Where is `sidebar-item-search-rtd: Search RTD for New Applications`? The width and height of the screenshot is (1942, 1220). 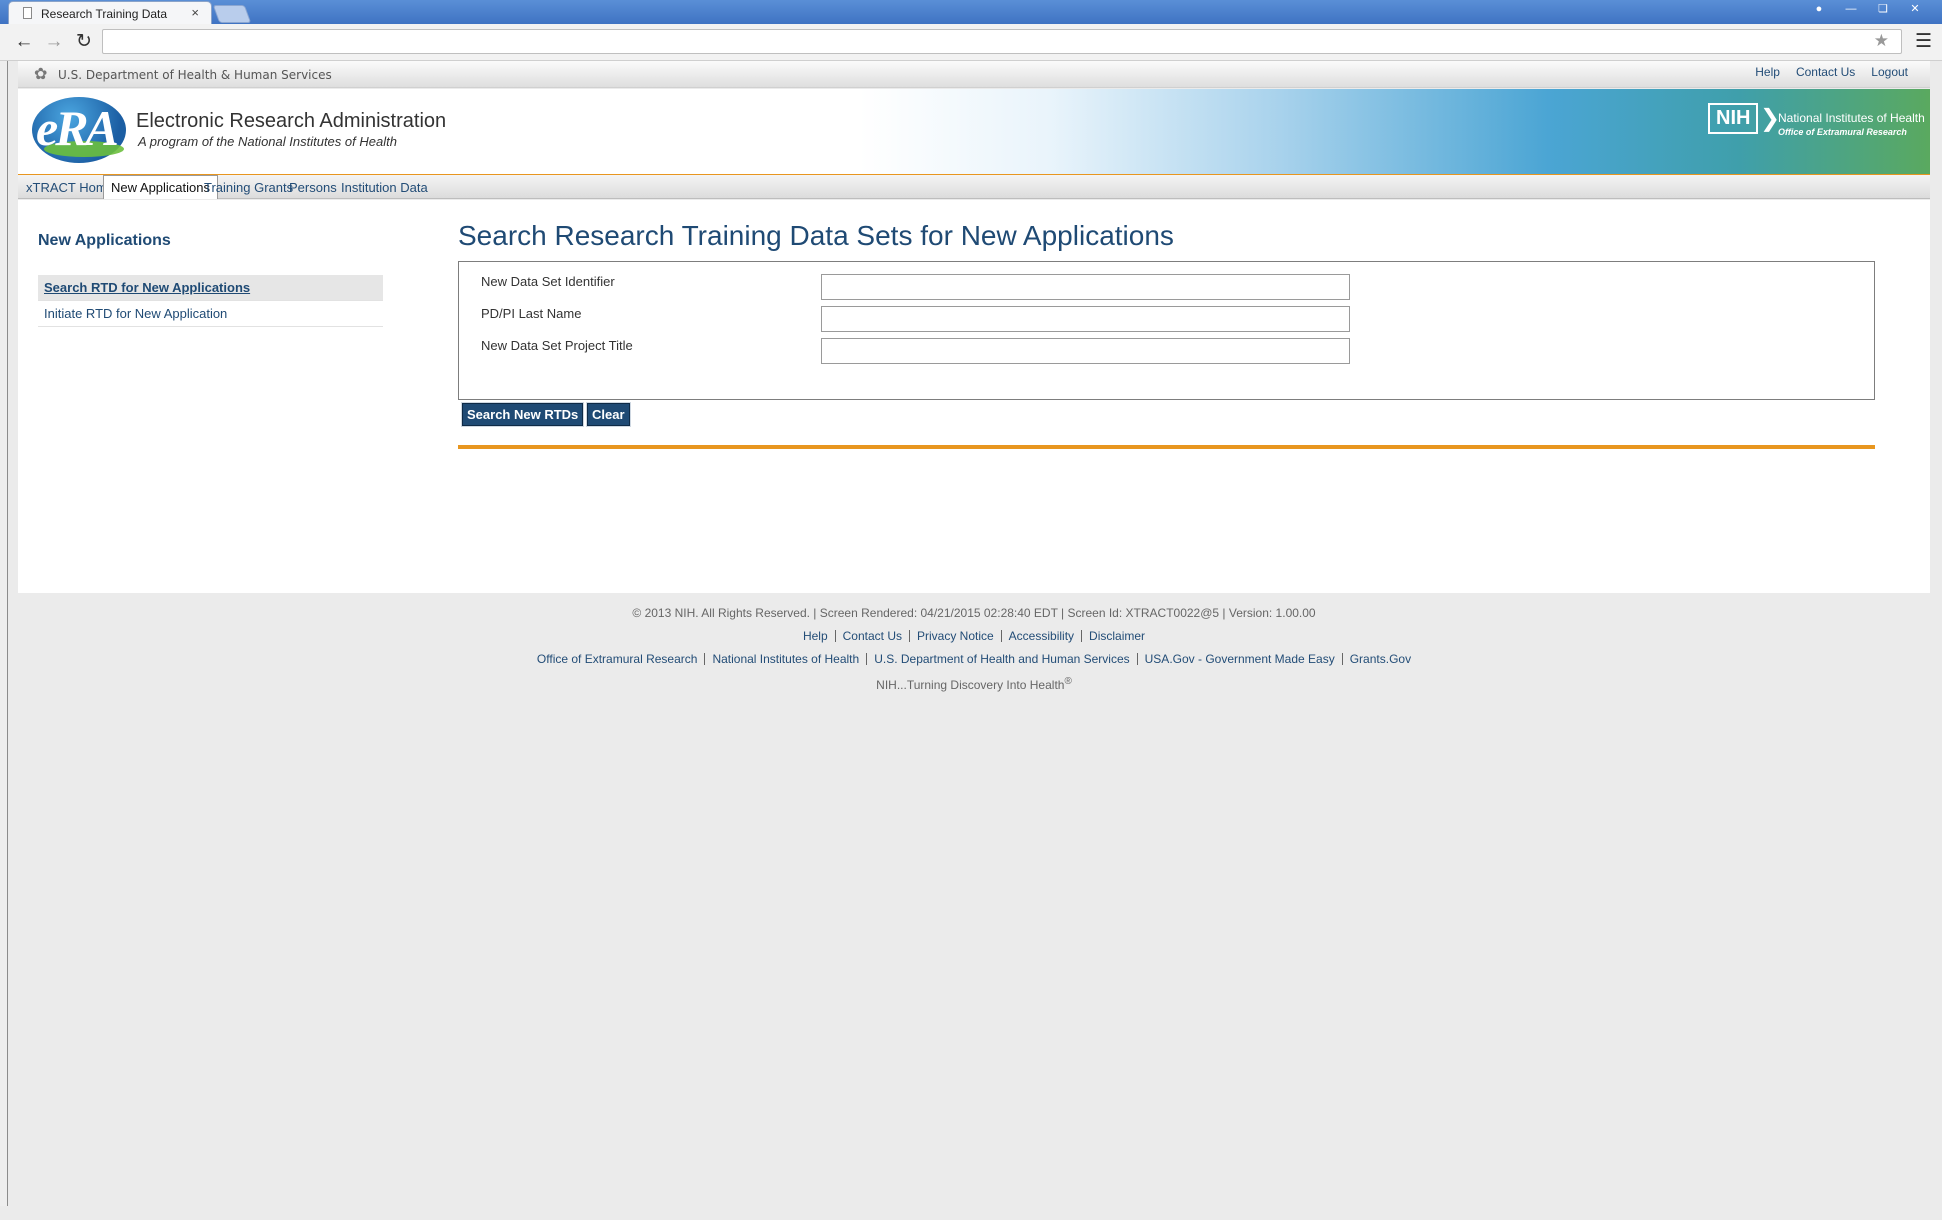
sidebar-item-search-rtd: Search RTD for New Applications is located at coordinates (210, 288).